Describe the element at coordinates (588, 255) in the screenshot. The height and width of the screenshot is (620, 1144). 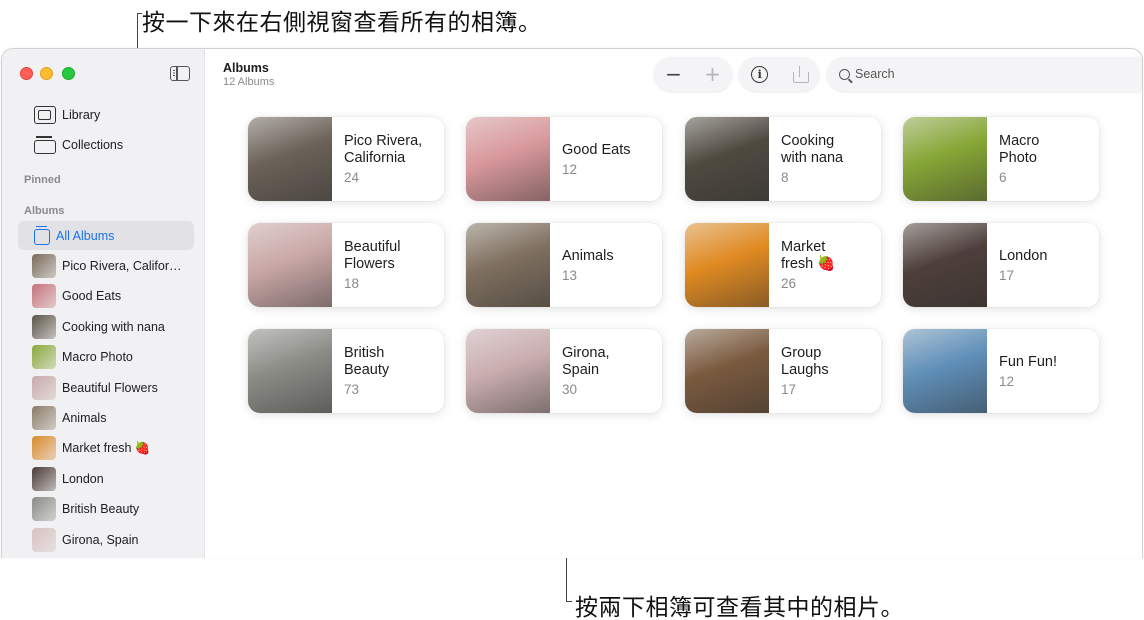
I see `album-name: Animals` at that location.